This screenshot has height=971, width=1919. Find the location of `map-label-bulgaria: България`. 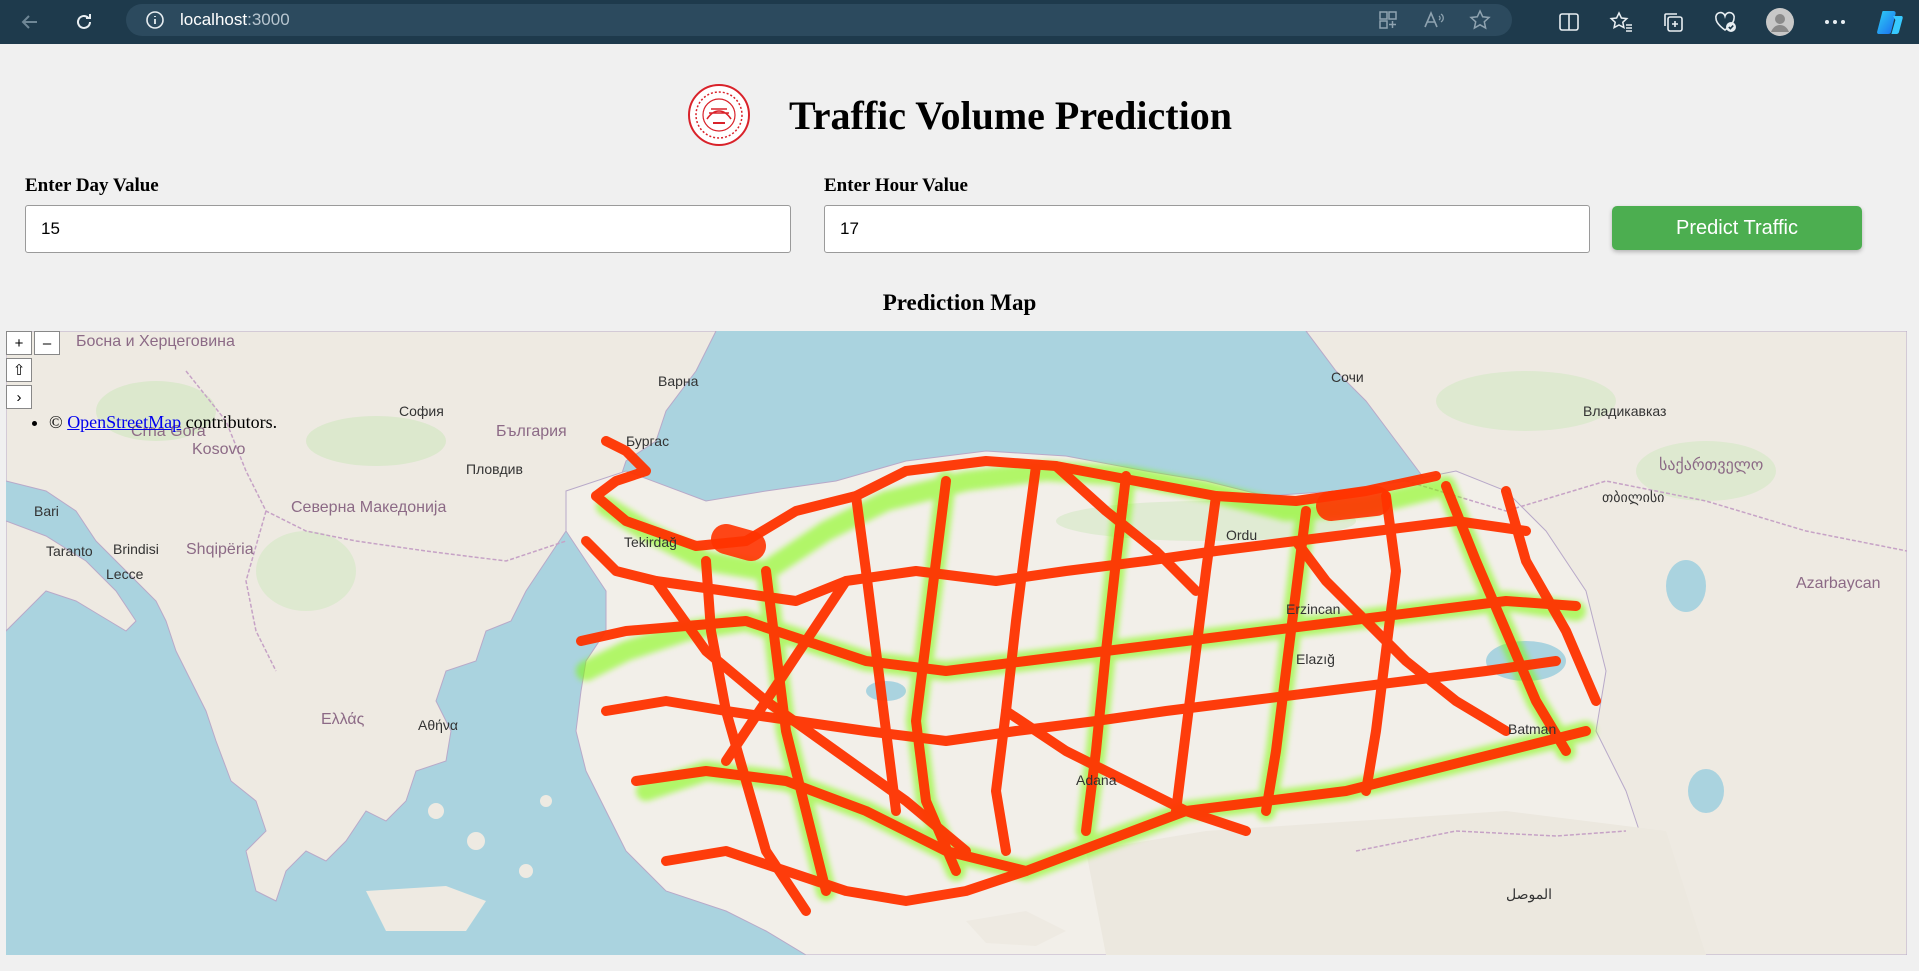

map-label-bulgaria: България is located at coordinates (531, 431).